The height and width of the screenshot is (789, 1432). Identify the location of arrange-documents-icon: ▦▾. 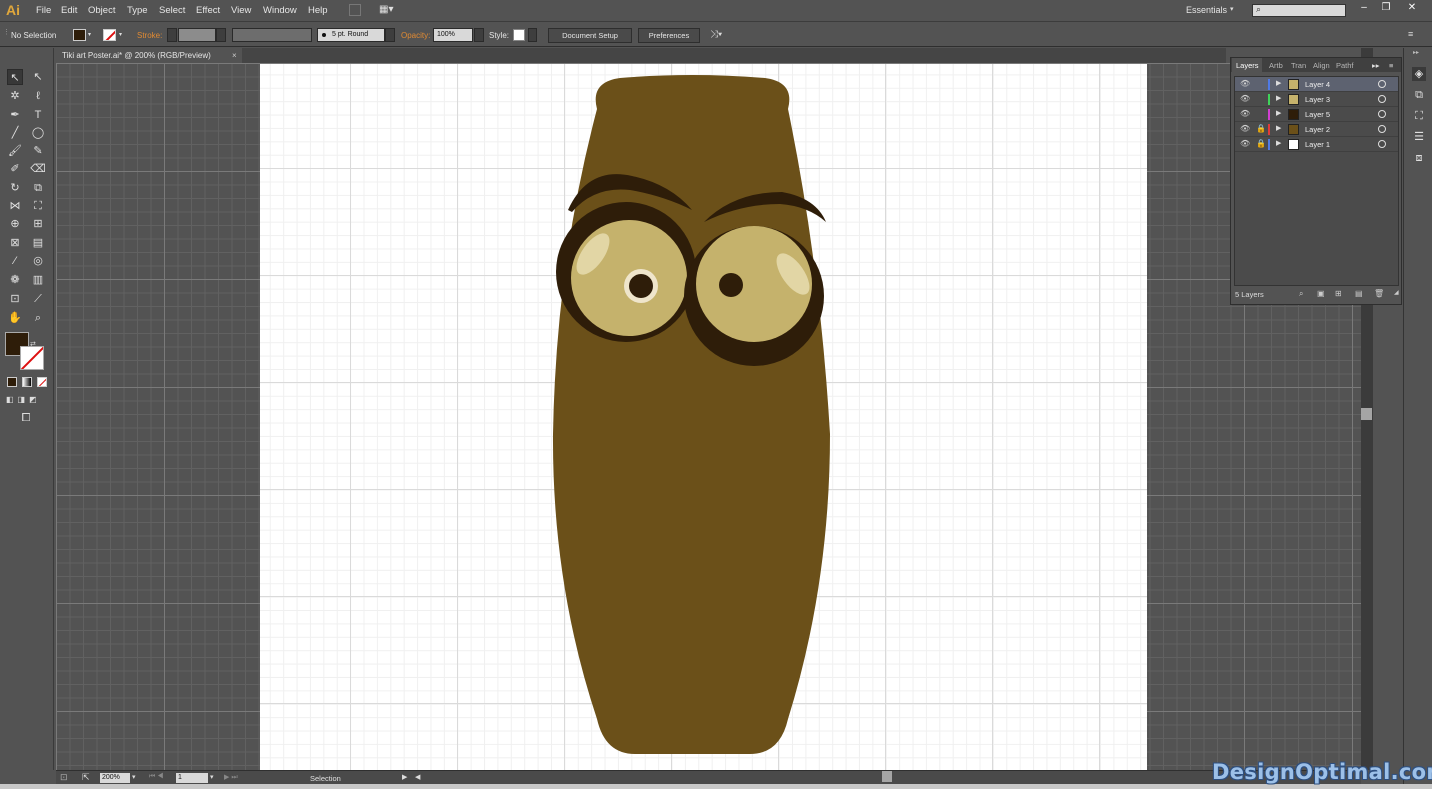
(386, 9).